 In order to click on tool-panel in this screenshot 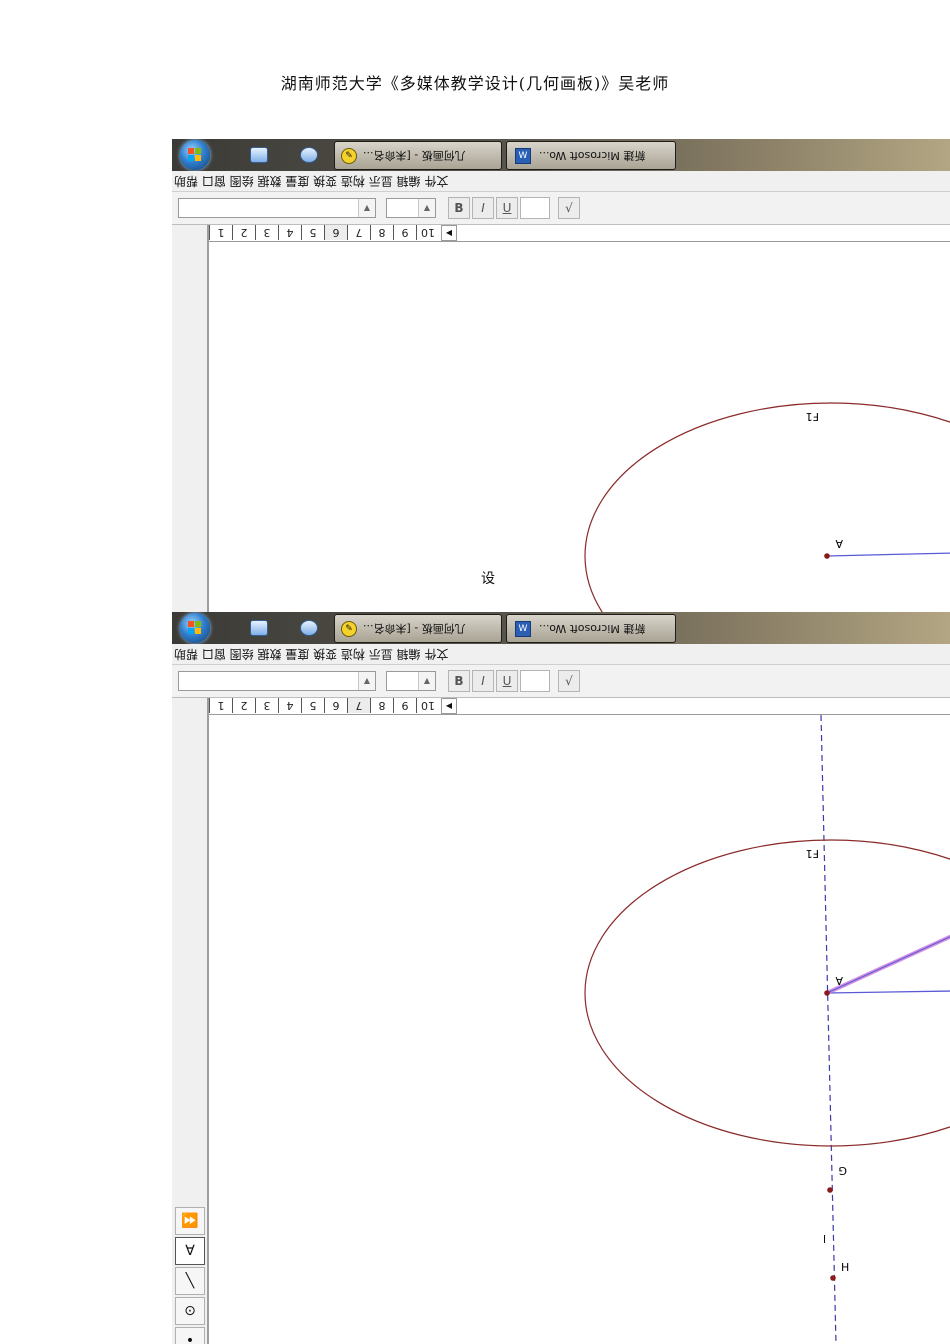, I will do `click(190, 418)`.